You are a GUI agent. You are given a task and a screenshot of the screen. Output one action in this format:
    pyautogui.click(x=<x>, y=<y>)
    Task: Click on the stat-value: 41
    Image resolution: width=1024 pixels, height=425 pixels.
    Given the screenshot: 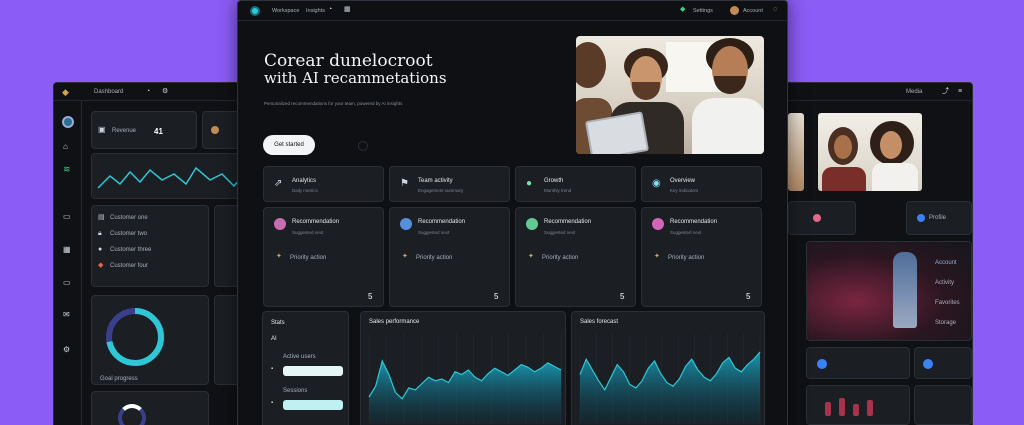 What is the action you would take?
    pyautogui.click(x=158, y=131)
    